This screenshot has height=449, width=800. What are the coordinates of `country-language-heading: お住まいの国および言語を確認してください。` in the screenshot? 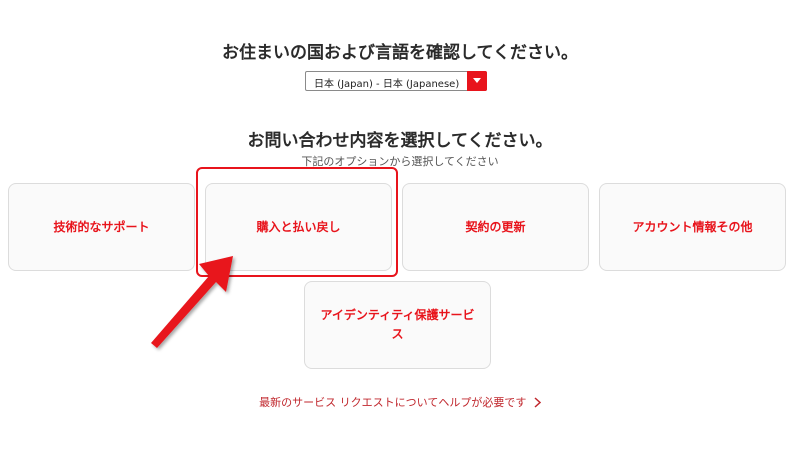 It's located at (400, 53).